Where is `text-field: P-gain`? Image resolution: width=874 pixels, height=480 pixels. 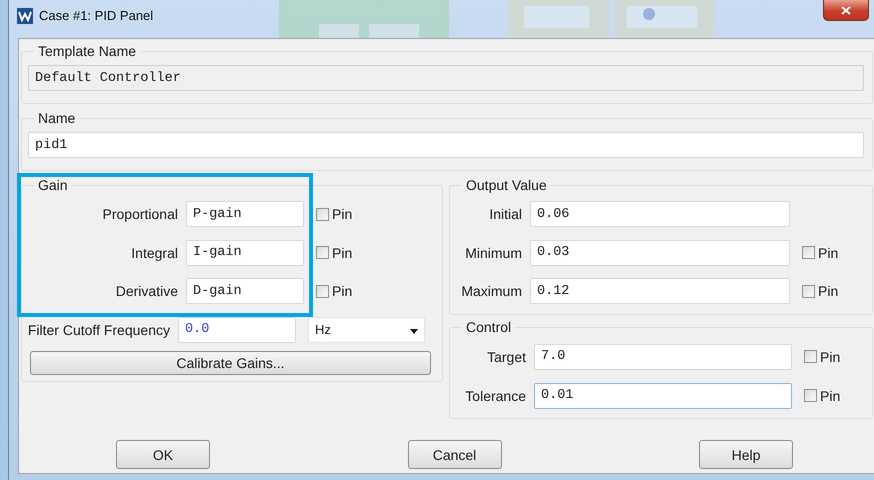
text-field: P-gain is located at coordinates (245, 214).